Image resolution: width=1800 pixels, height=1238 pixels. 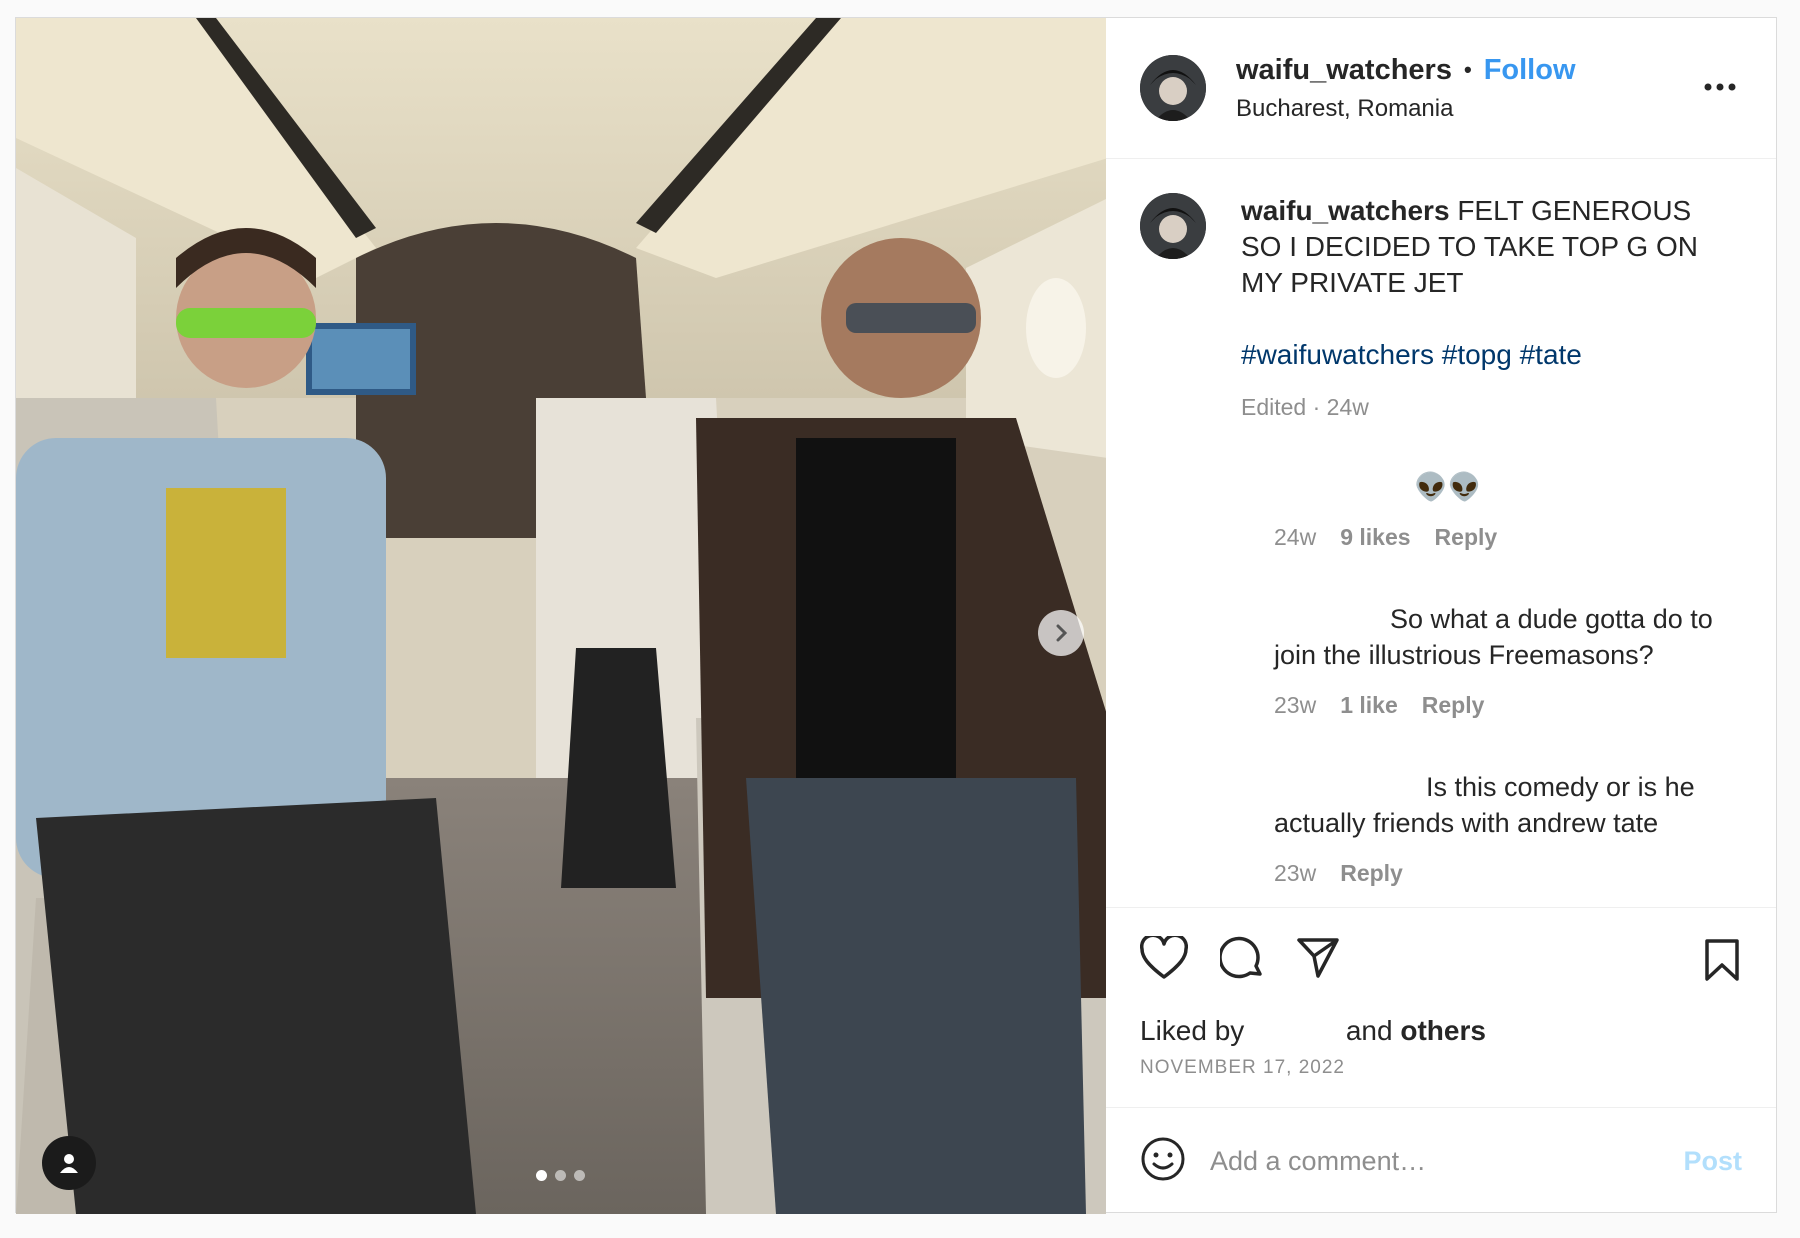 What do you see at coordinates (1441, 1007) in the screenshot?
I see `post-actions: Liked by and others NOVEMBER 17, 2022` at bounding box center [1441, 1007].